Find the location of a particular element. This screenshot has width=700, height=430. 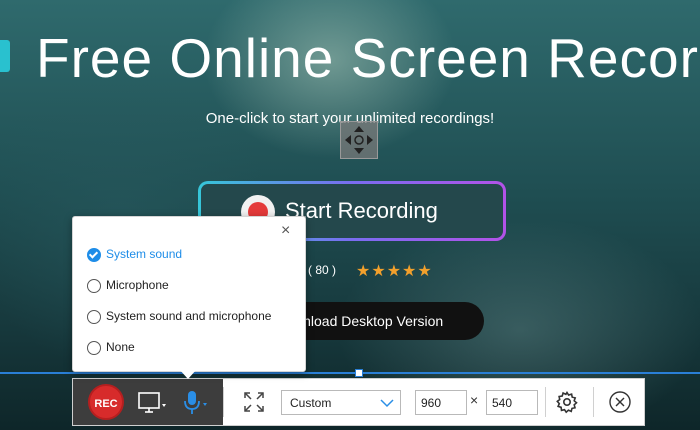

display-icon is located at coordinates (152, 403).